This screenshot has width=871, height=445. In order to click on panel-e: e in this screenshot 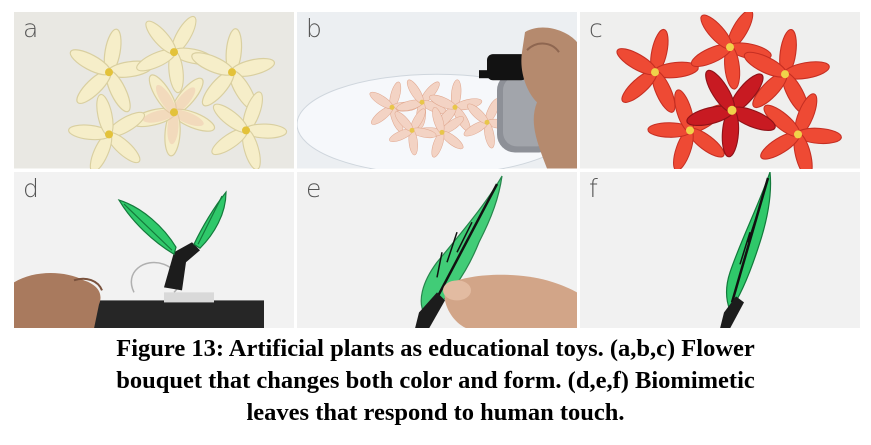, I will do `click(437, 249)`.